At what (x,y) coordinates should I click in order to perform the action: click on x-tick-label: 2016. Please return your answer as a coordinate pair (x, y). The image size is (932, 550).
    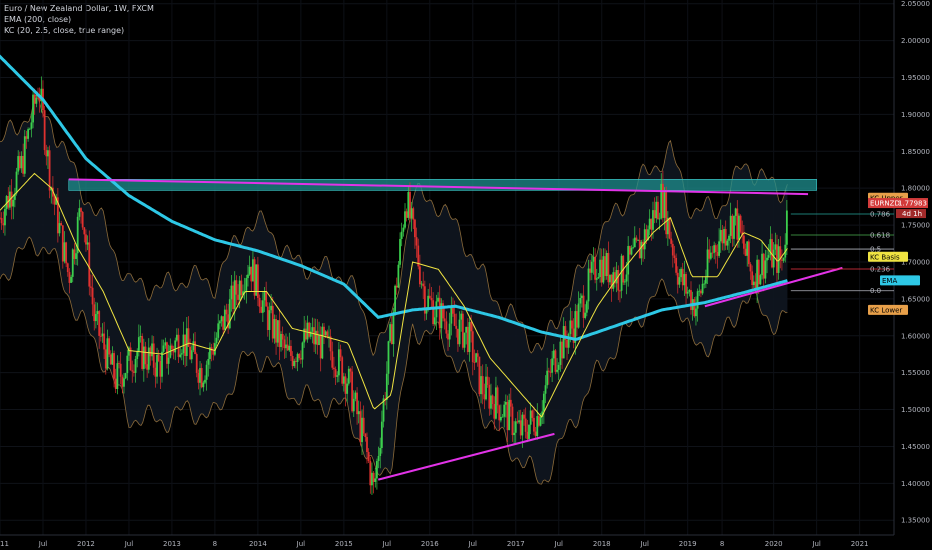
    Looking at the image, I should click on (430, 544).